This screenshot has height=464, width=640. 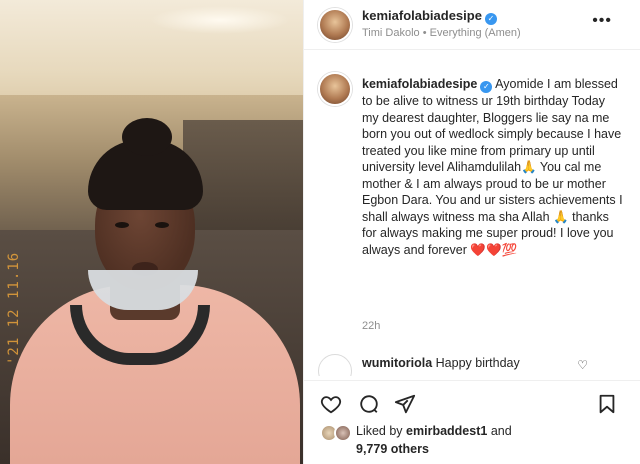 I want to click on comment-text: wumitoriola Happy birthday, so click(x=441, y=363).